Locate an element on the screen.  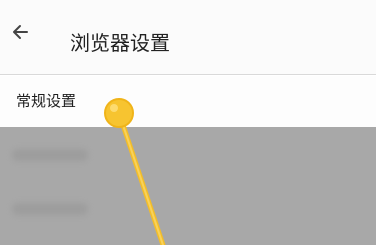
general-settings-label: 常规设置 is located at coordinates (46, 101).